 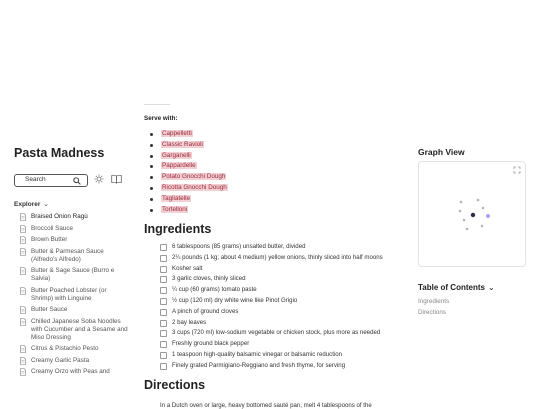 I want to click on ingredient-item: 3 garlic cloves, thinly sliced, so click(x=280, y=280).